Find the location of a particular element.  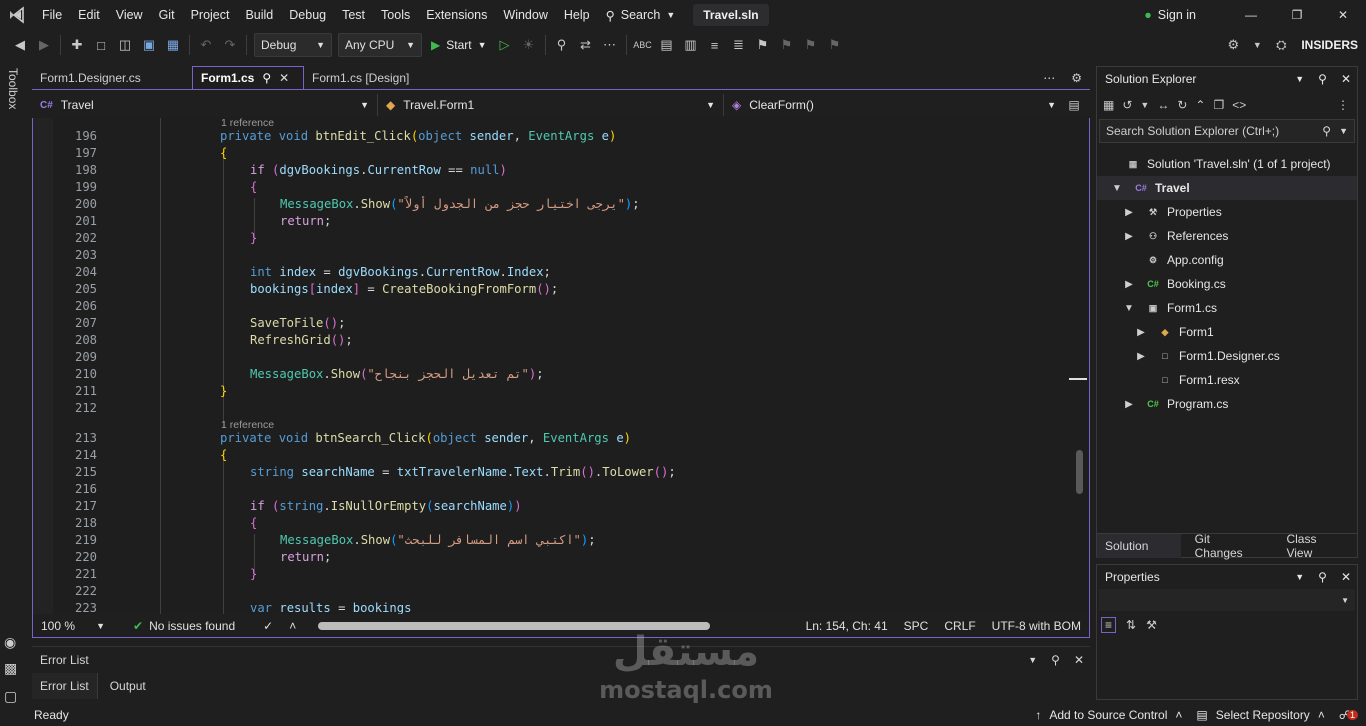

menu-debug: Debug is located at coordinates (307, 15).